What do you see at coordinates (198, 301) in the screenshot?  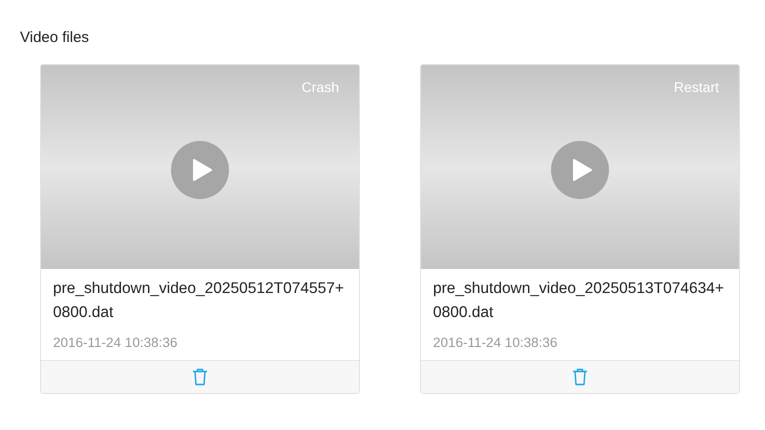 I see `file-name: pre_shutdown_video_20250512T074557+0800.dat` at bounding box center [198, 301].